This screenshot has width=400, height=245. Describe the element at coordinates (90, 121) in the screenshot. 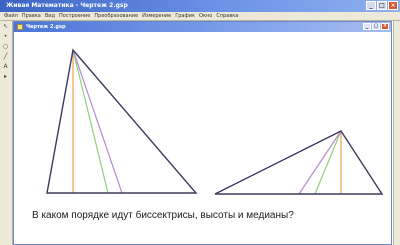

I see `left-green-segment` at that location.